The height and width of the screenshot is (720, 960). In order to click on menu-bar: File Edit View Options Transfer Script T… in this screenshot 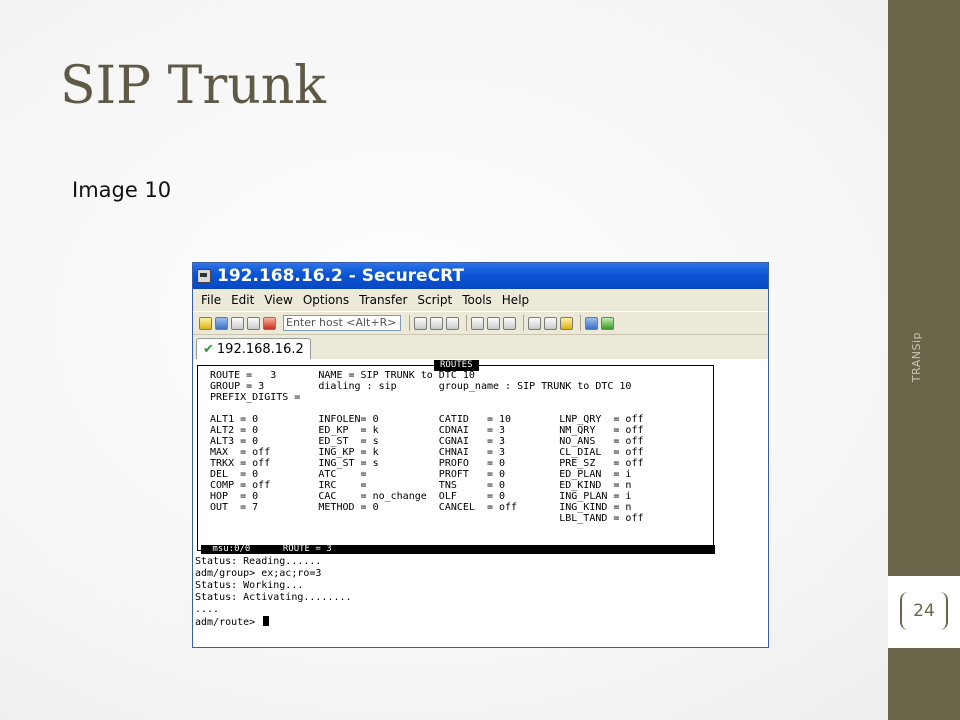, I will do `click(480, 300)`.